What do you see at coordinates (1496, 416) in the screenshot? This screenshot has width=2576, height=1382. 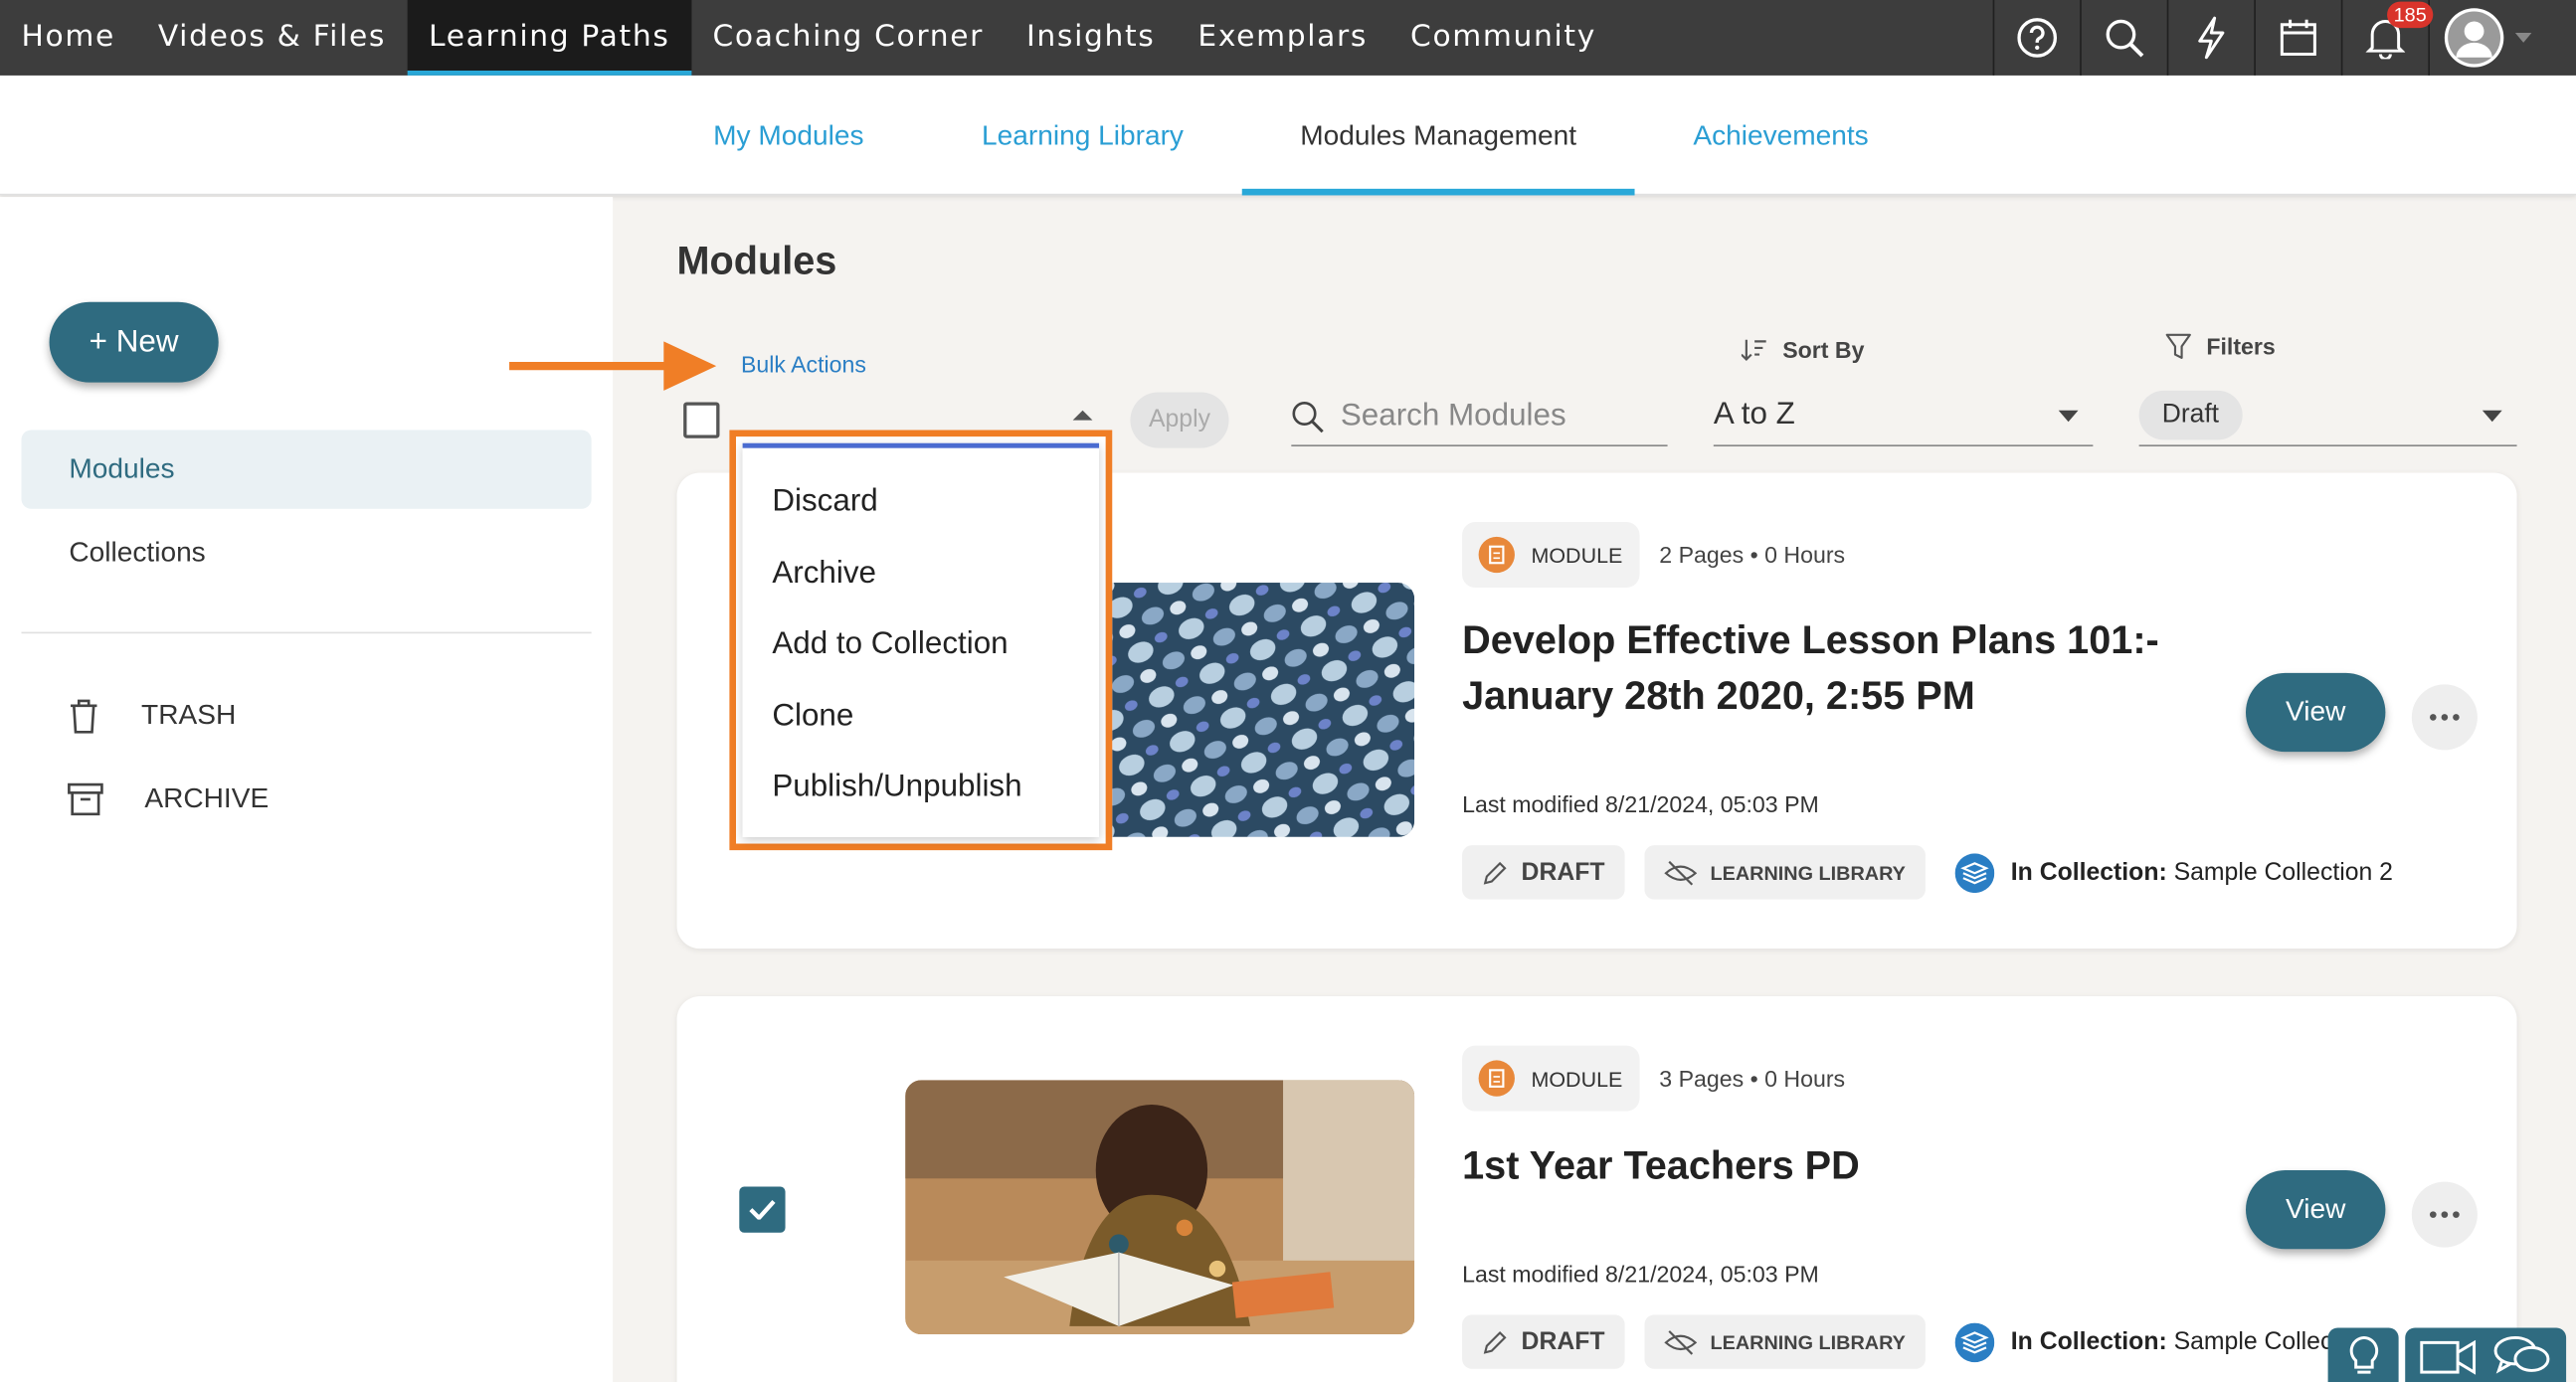 I see `search-input` at bounding box center [1496, 416].